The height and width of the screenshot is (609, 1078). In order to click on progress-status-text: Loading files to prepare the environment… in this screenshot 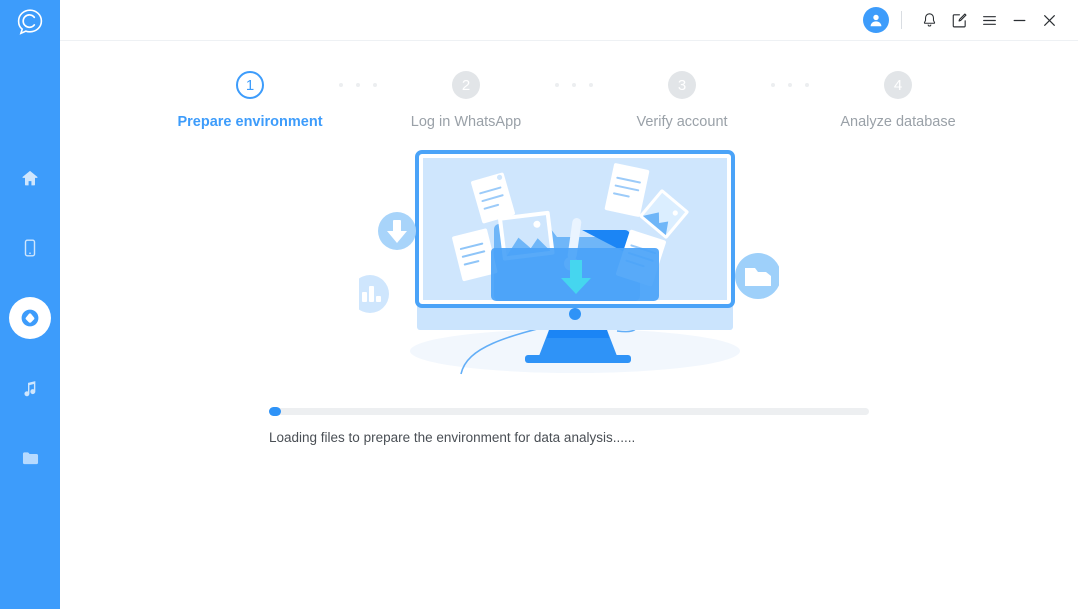, I will do `click(452, 437)`.